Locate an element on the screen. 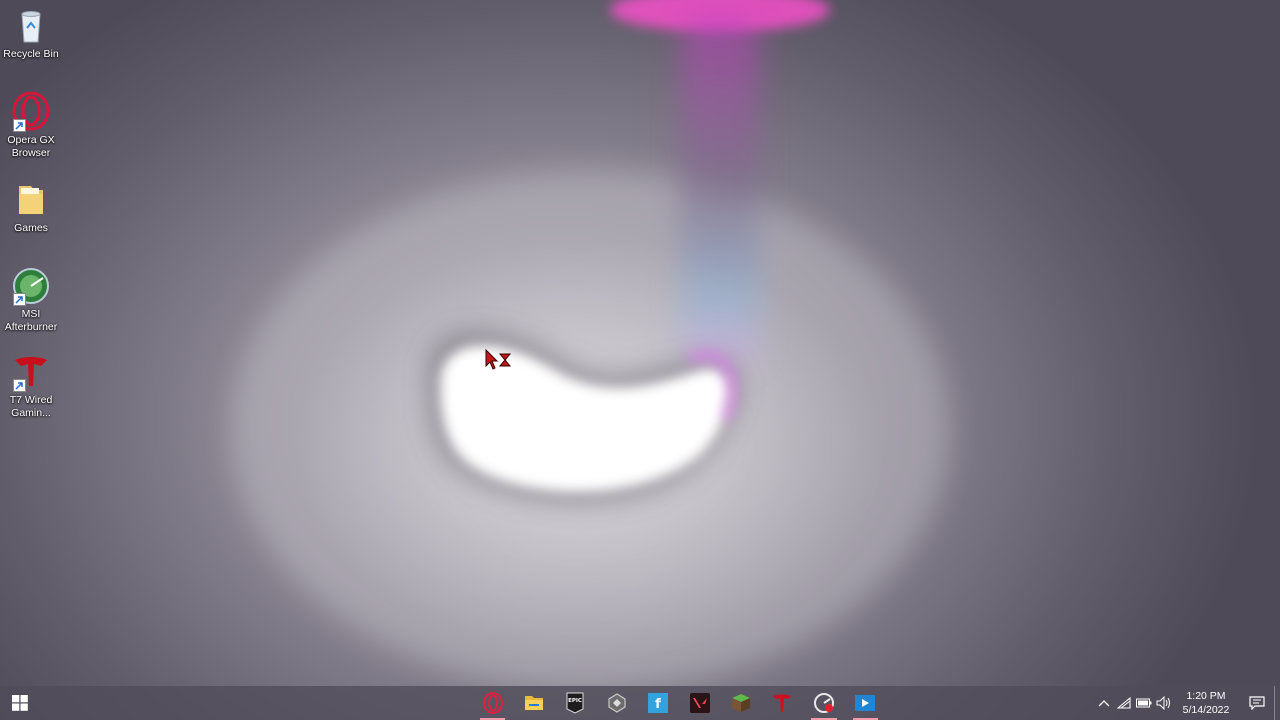 The width and height of the screenshot is (1280, 720). volume-icon is located at coordinates (1163, 703).